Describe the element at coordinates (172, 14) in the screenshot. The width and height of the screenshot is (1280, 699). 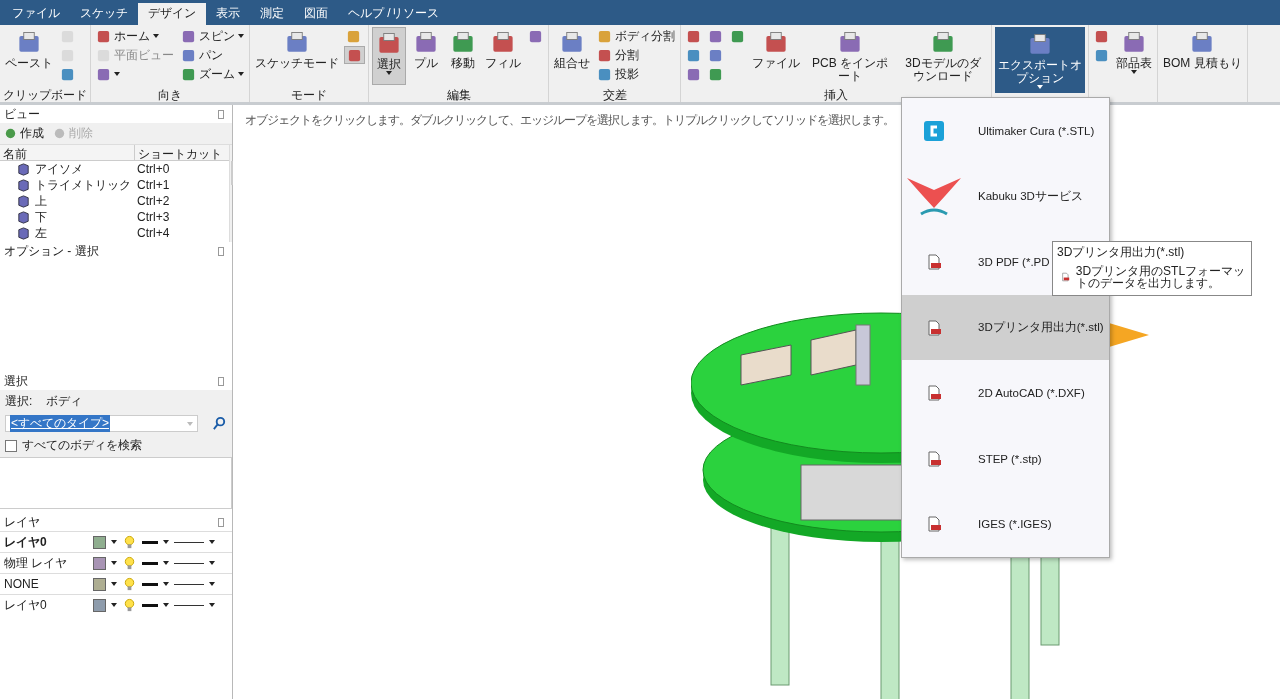
I see `menu-tab: デザイン` at that location.